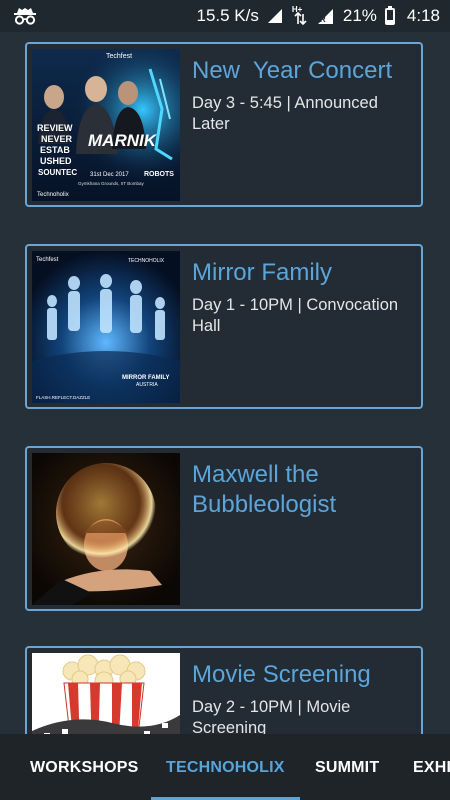 The width and height of the screenshot is (450, 800). I want to click on event-poster-maxwell, so click(106, 529).